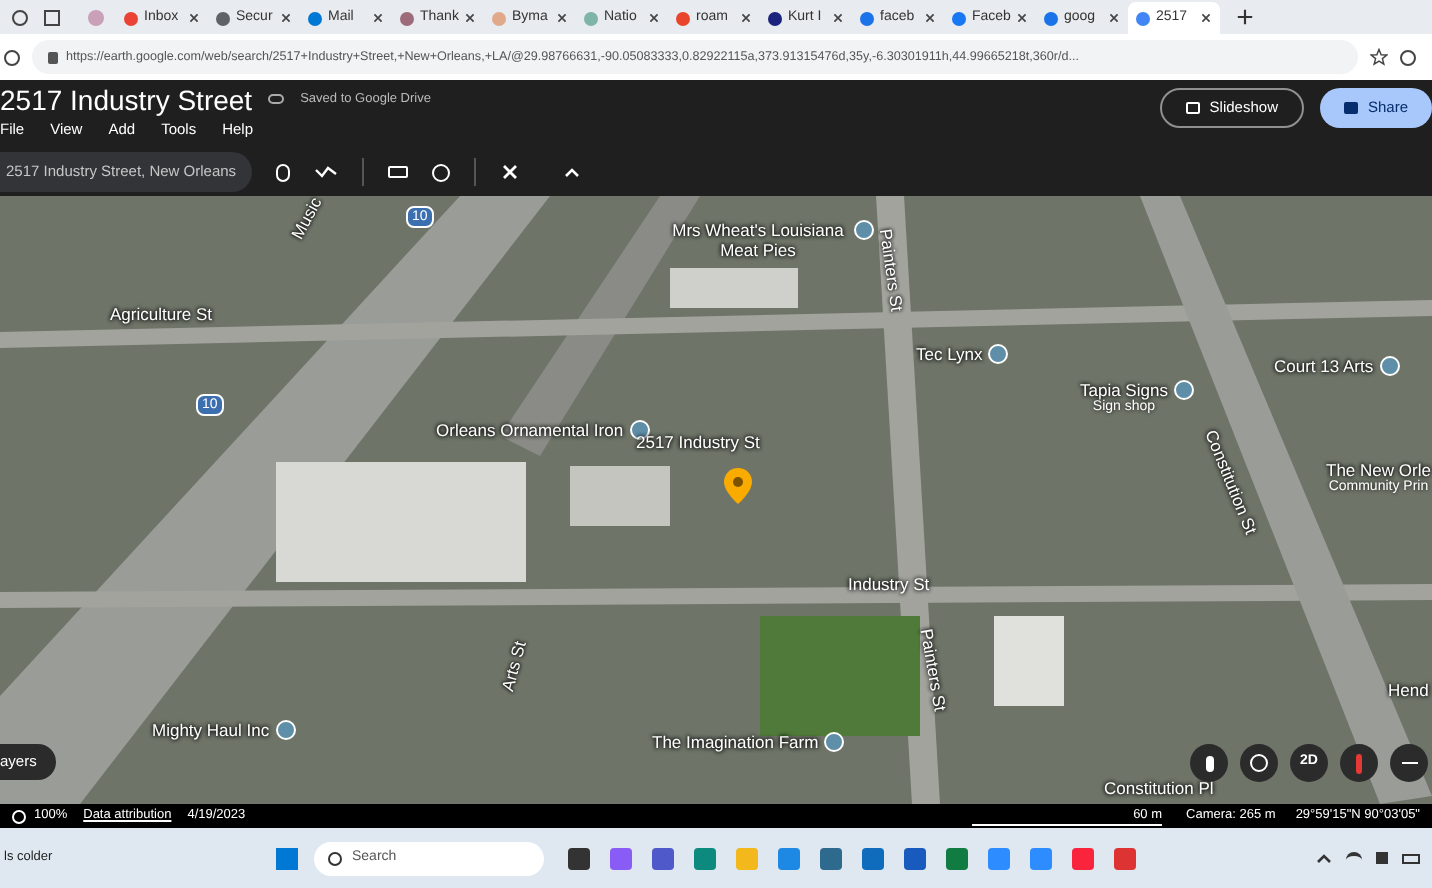 Image resolution: width=1432 pixels, height=888 pixels. I want to click on place-label: Tec Lynx, so click(949, 354).